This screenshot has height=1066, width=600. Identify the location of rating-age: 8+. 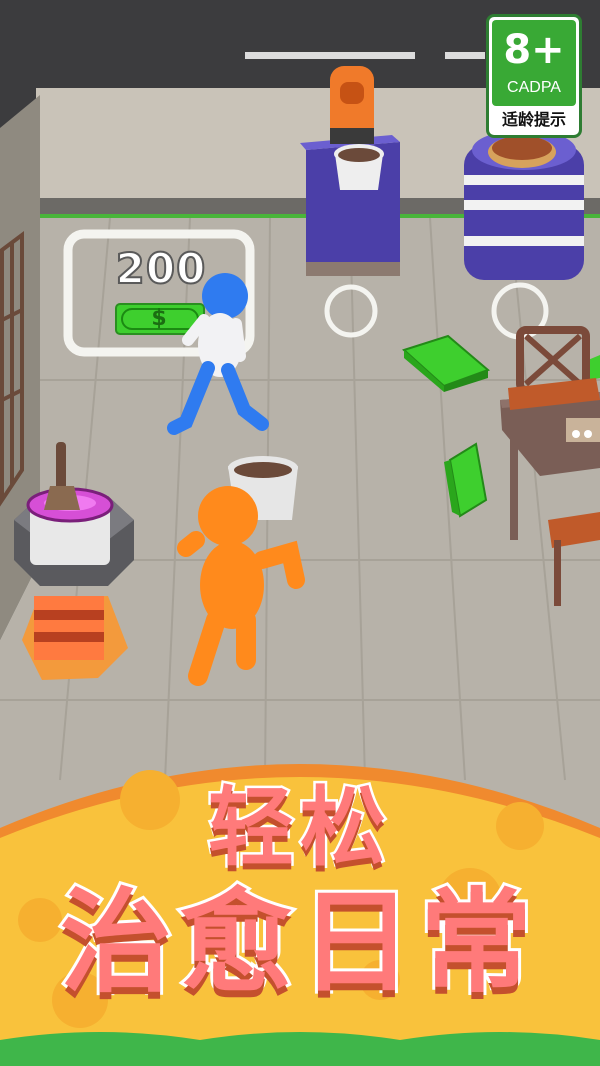
(534, 50).